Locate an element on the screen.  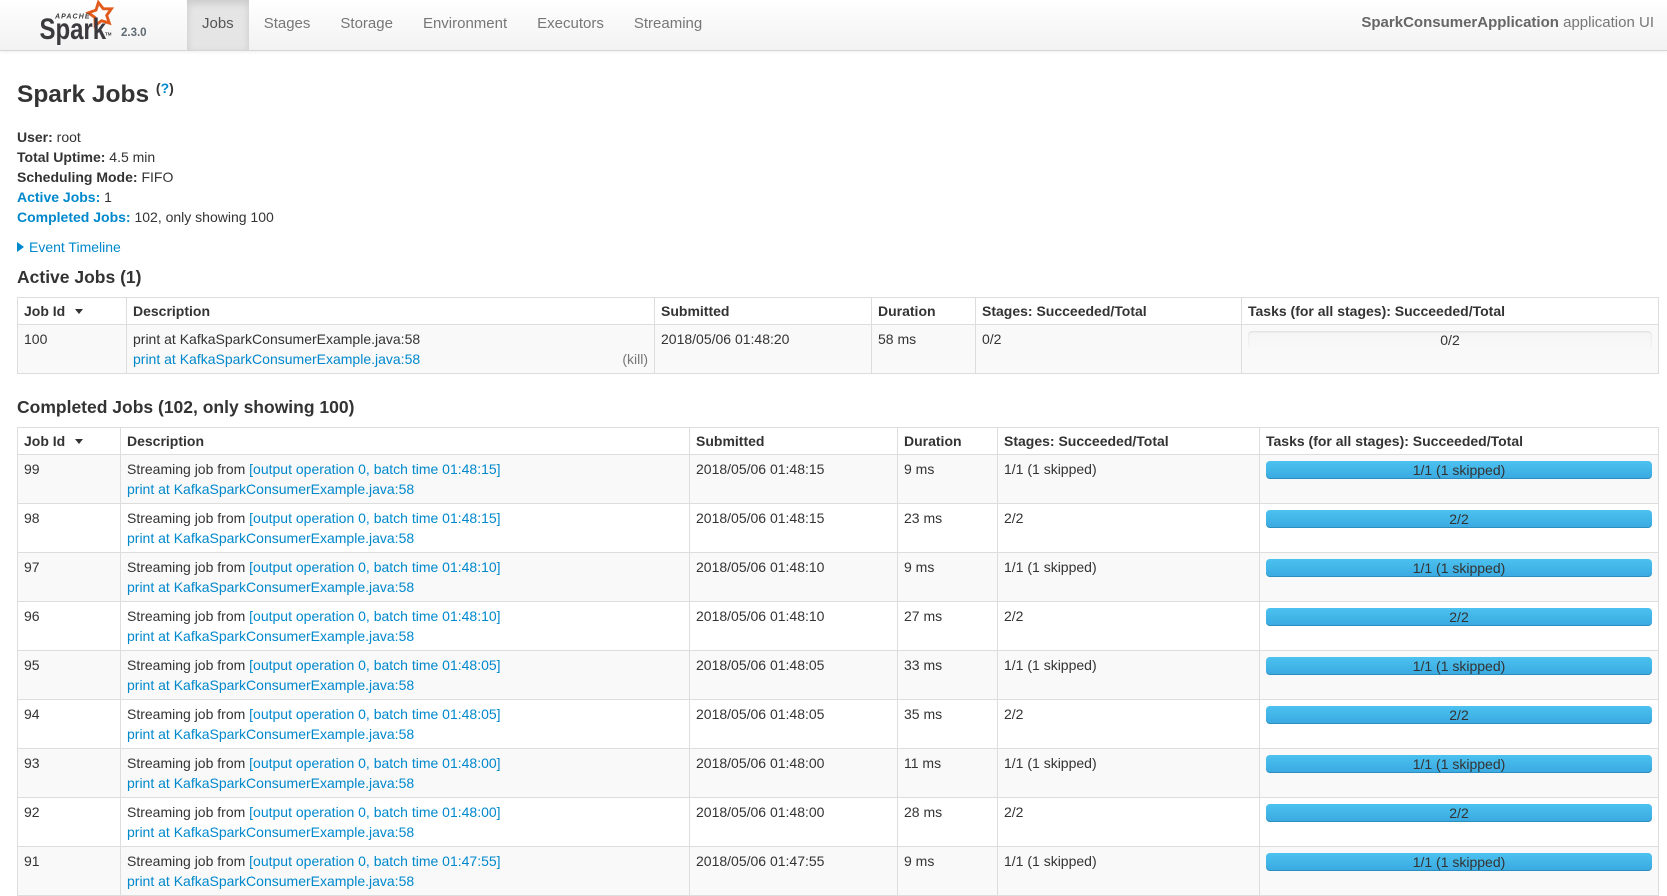
svg-text: TM is located at coordinates (108, 34).